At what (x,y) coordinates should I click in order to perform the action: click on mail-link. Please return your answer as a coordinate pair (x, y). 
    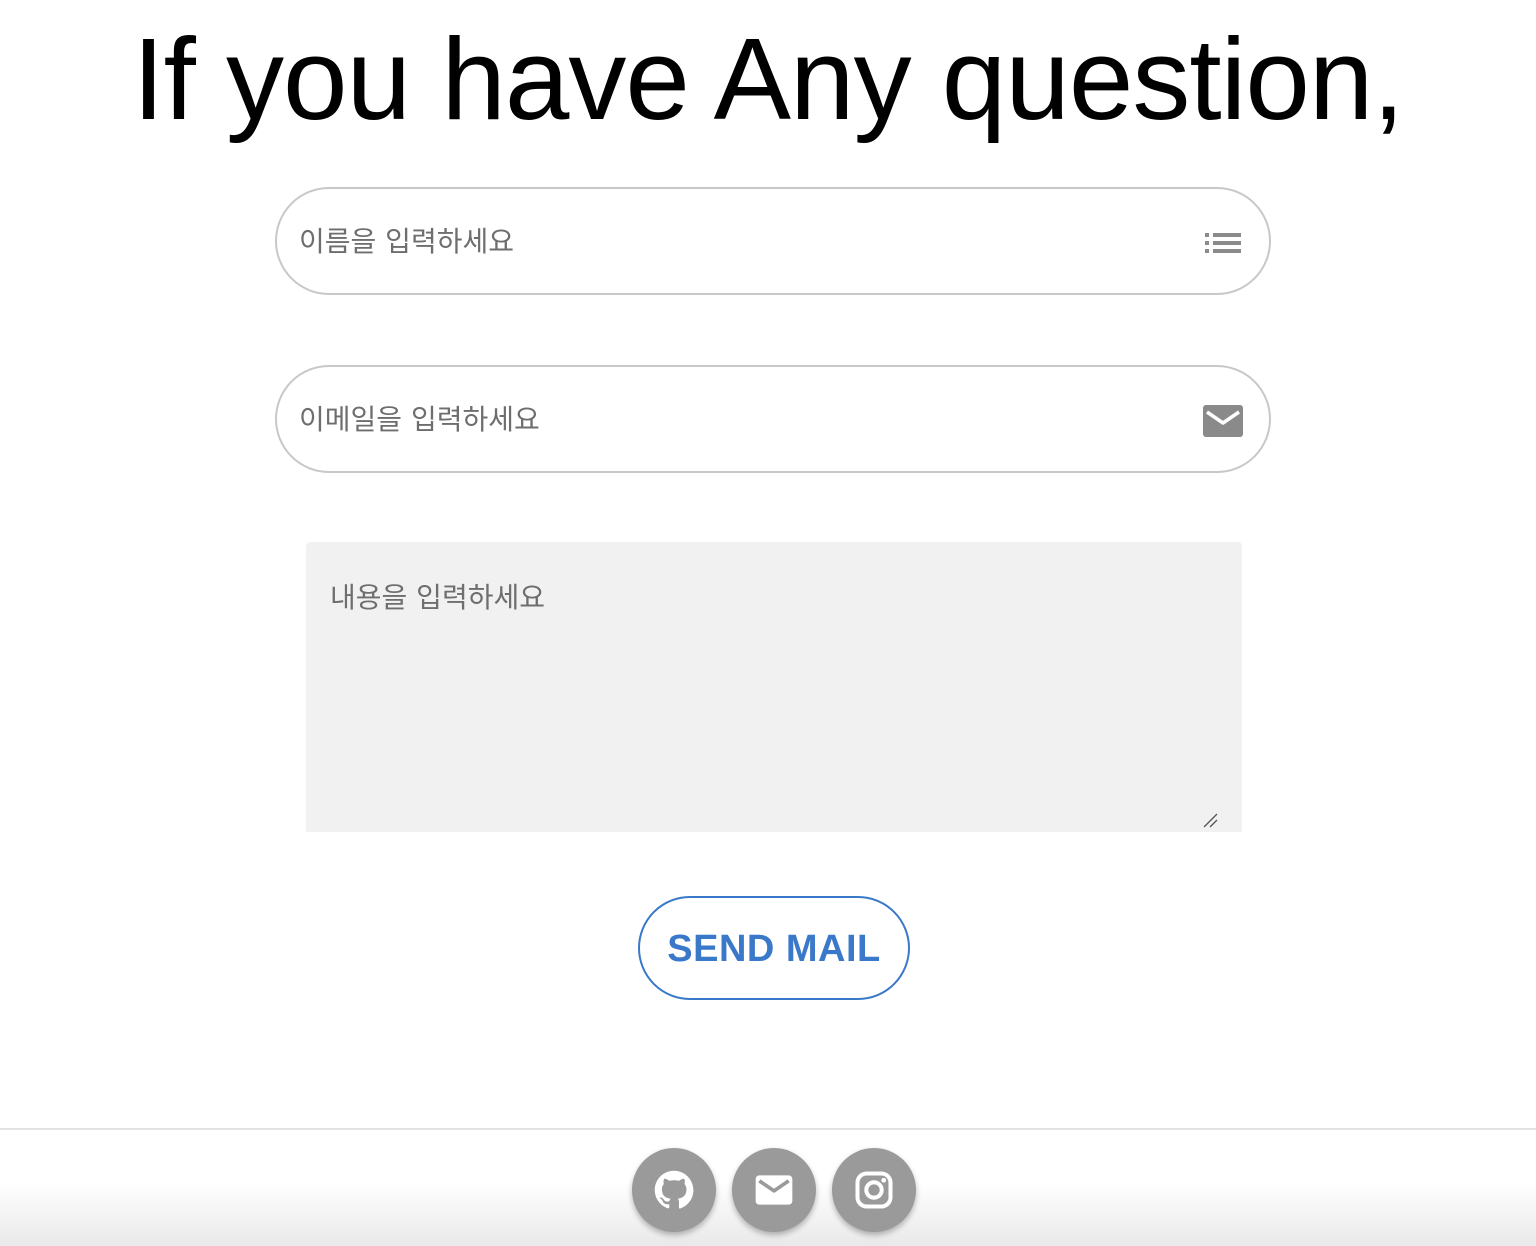
    Looking at the image, I should click on (774, 1190).